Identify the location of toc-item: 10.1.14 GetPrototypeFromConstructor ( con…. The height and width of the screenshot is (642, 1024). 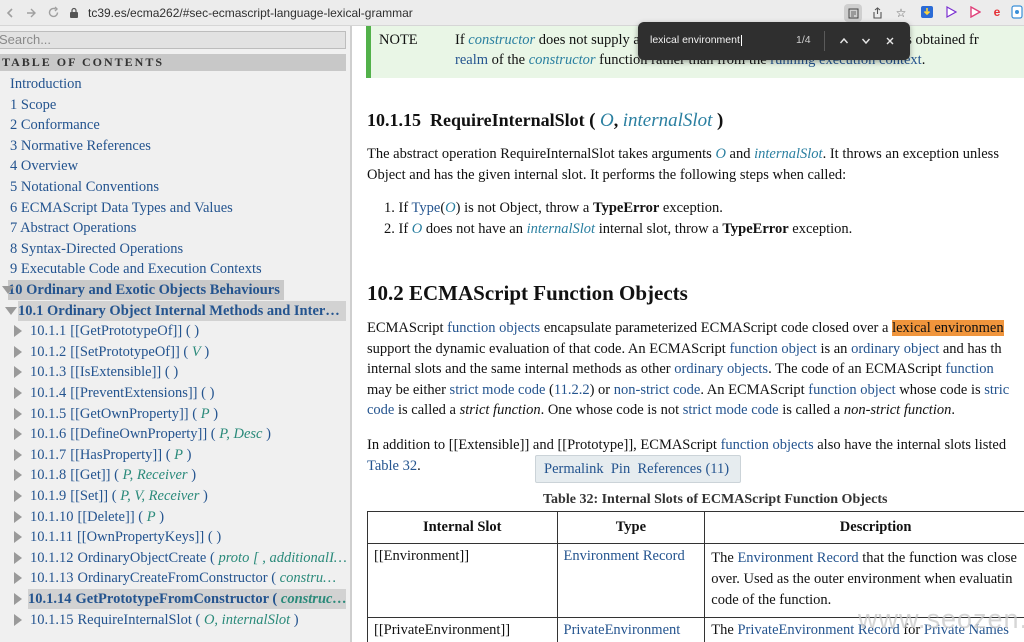
(187, 599).